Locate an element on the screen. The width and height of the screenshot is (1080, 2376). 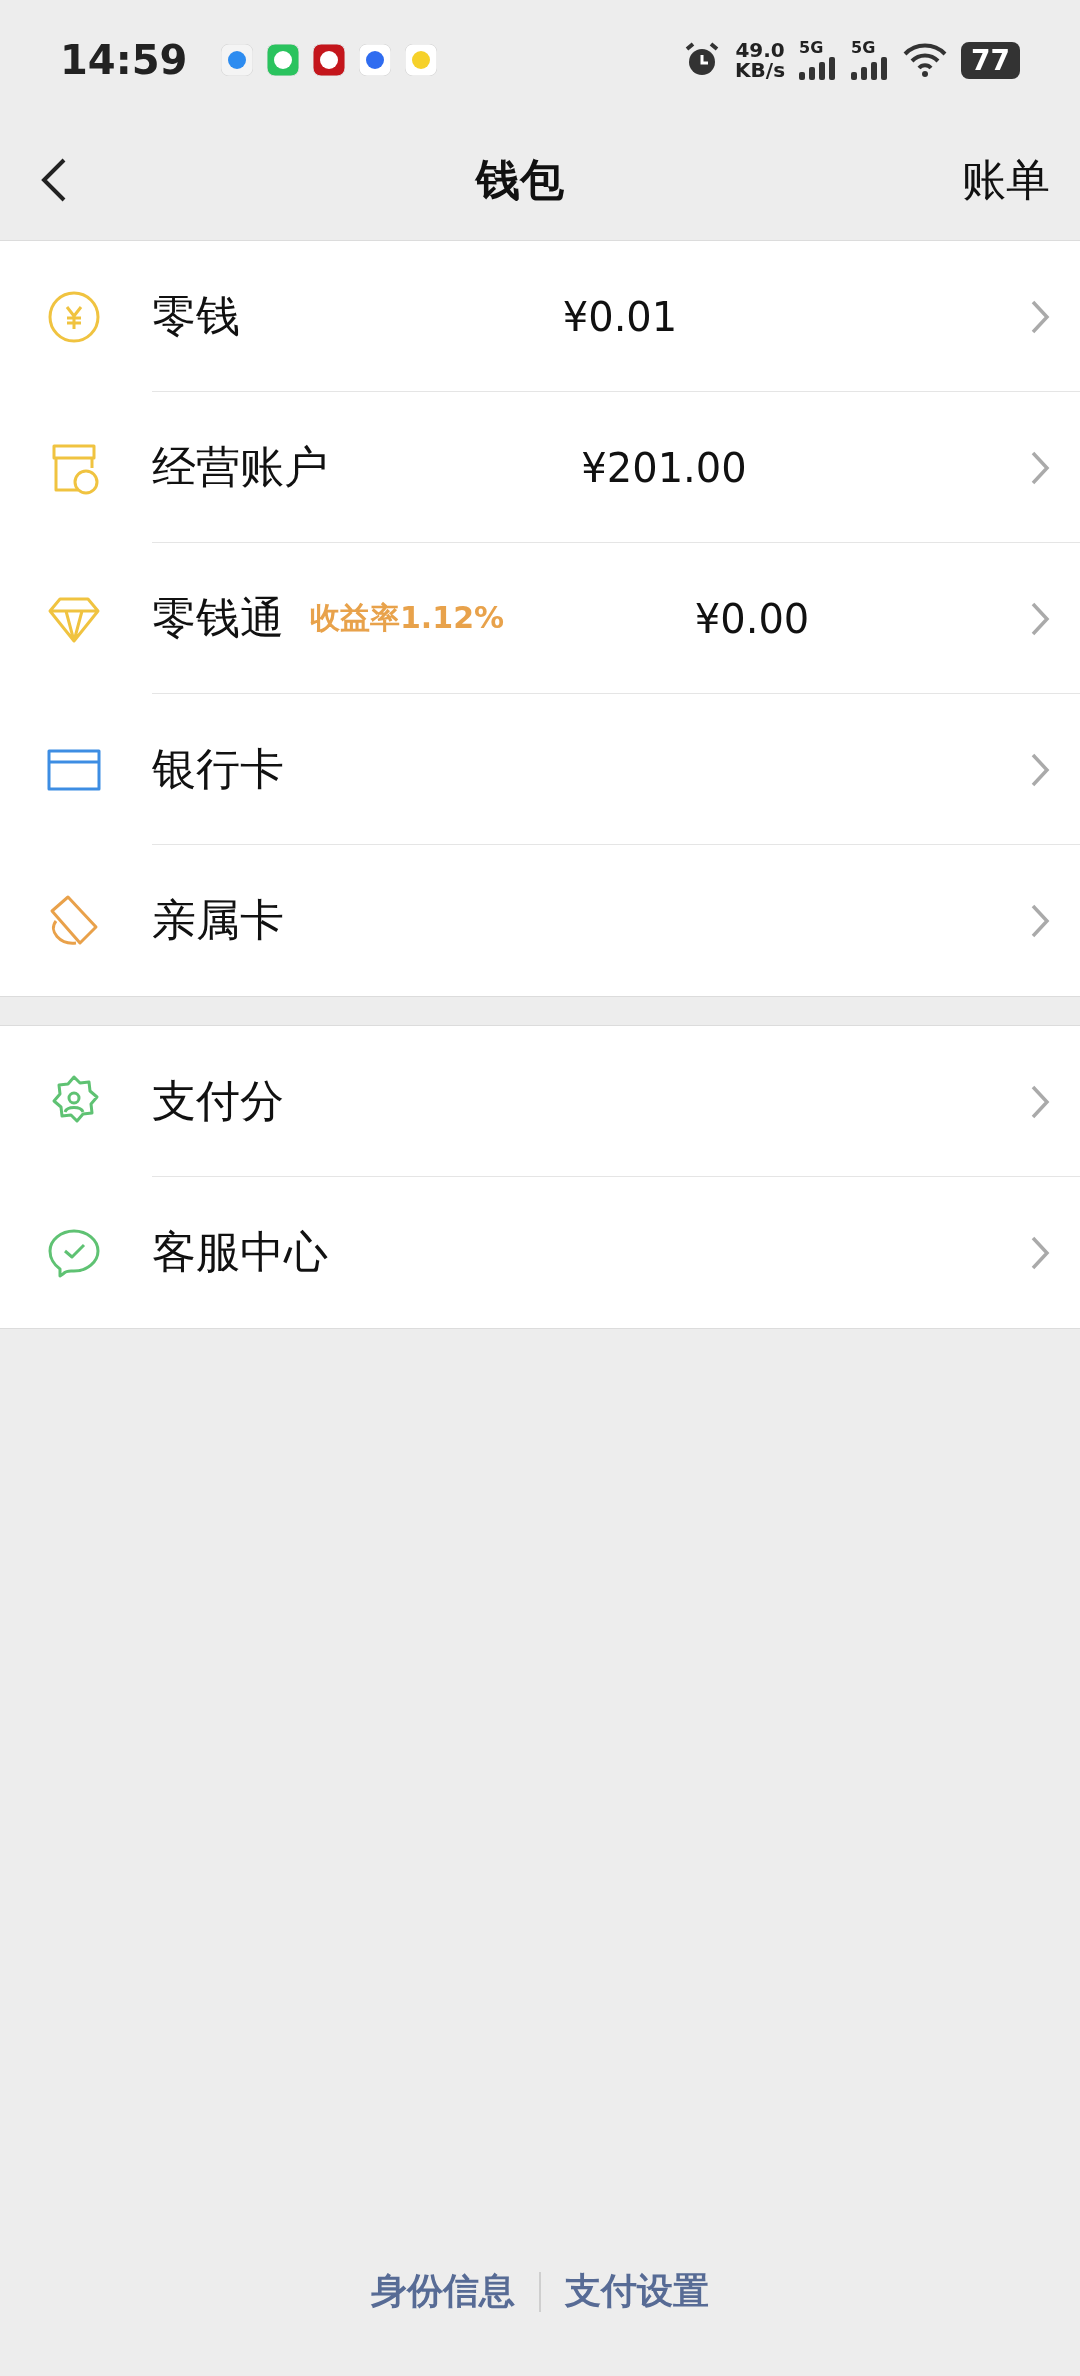
yield-rate: 收益率1.12% is located at coordinates (407, 618).